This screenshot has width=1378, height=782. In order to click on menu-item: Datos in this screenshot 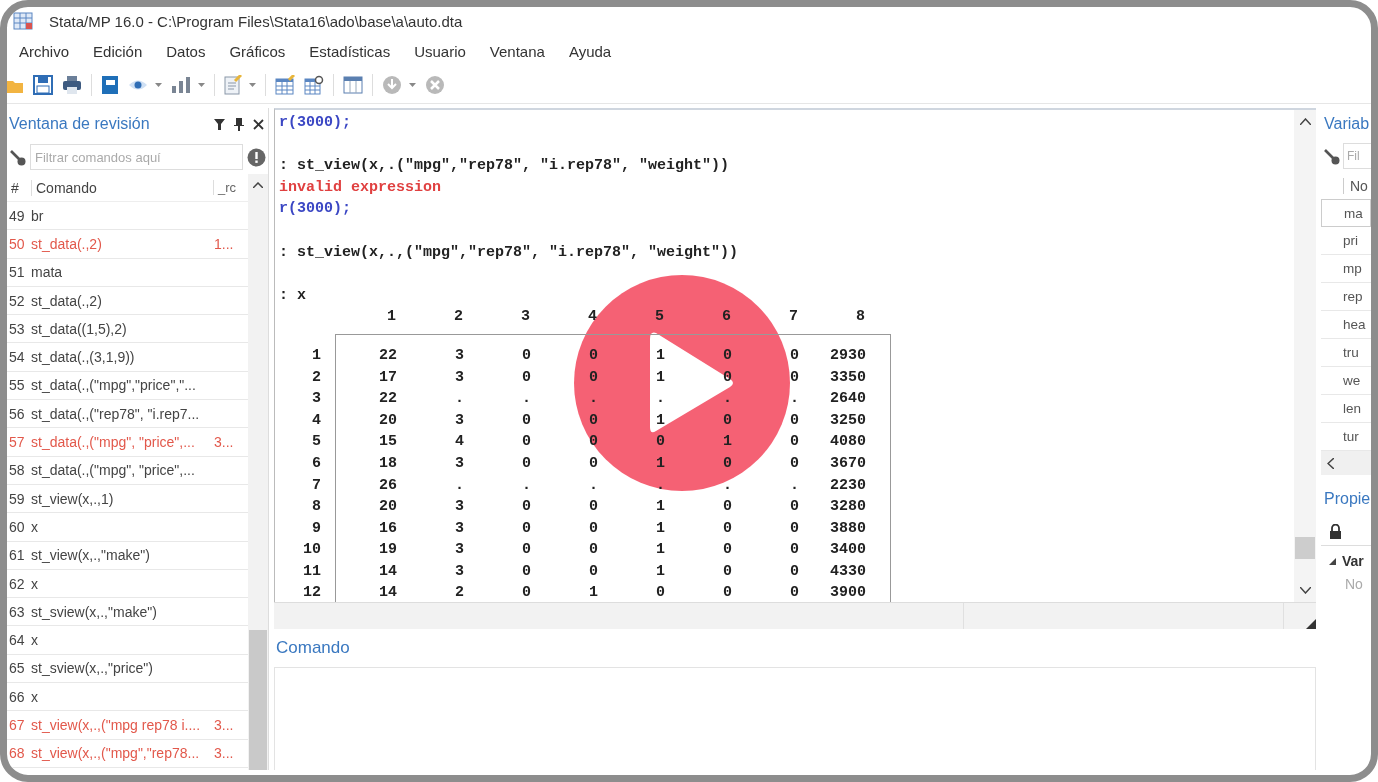, I will do `click(186, 51)`.